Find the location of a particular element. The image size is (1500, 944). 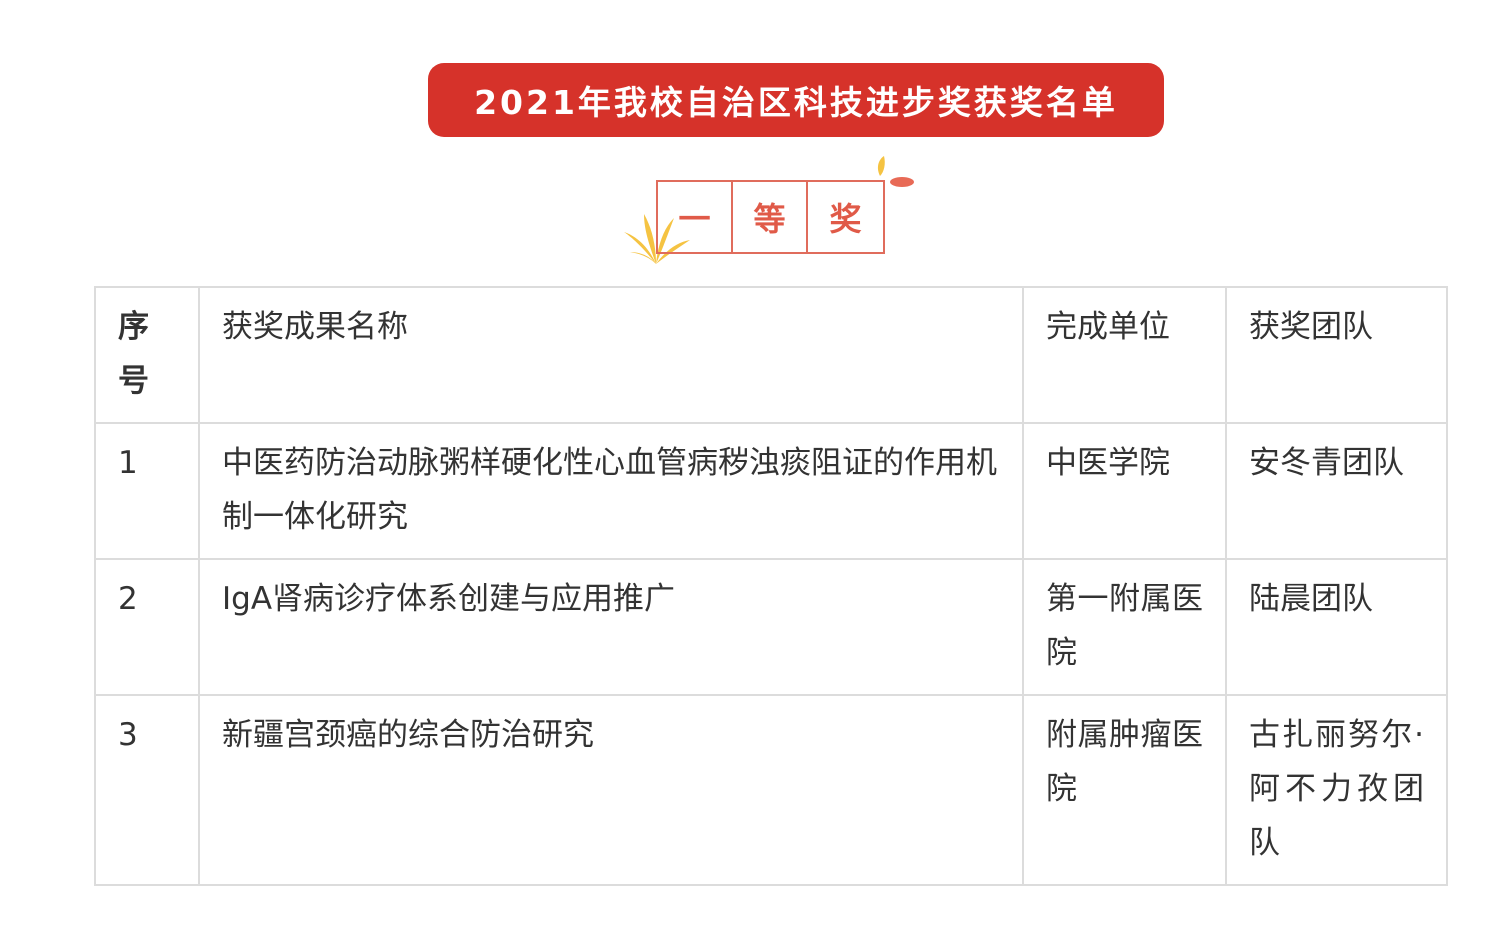

cell-team: 古扎丽努尔·阿不力孜团队 is located at coordinates (1336, 790).